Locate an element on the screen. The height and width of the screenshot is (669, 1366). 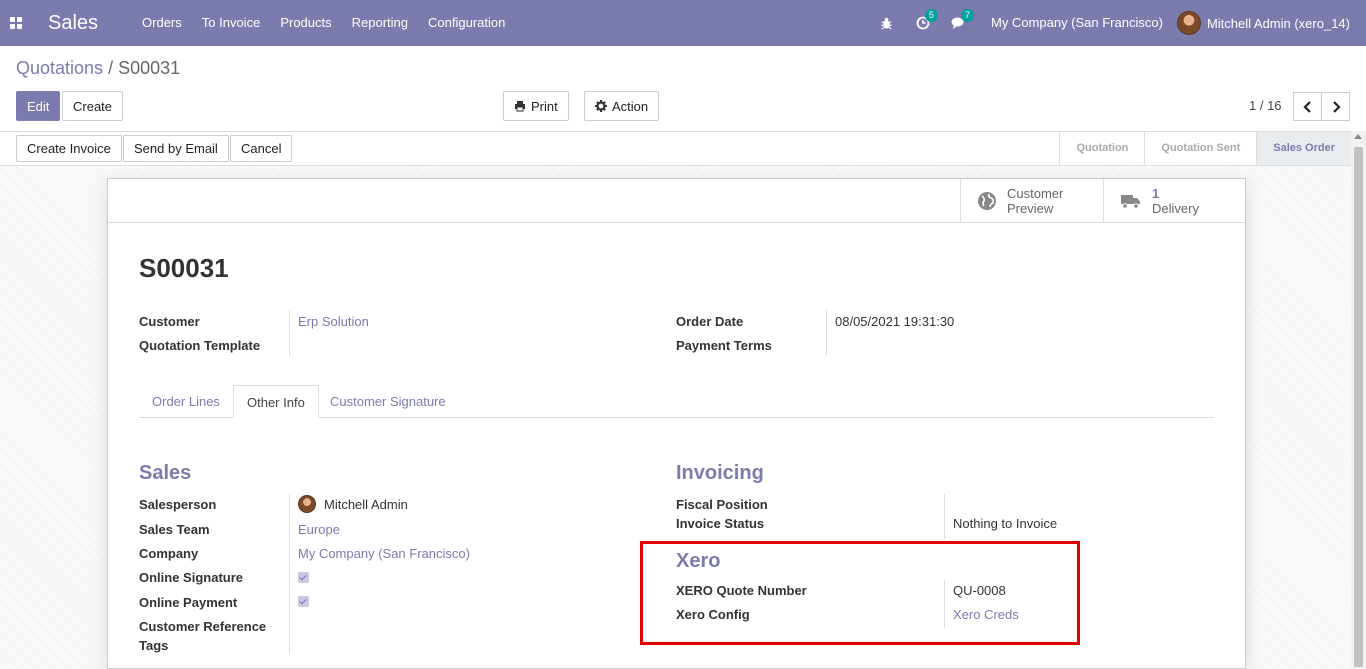
preview-line-2: Preview is located at coordinates (1030, 208).